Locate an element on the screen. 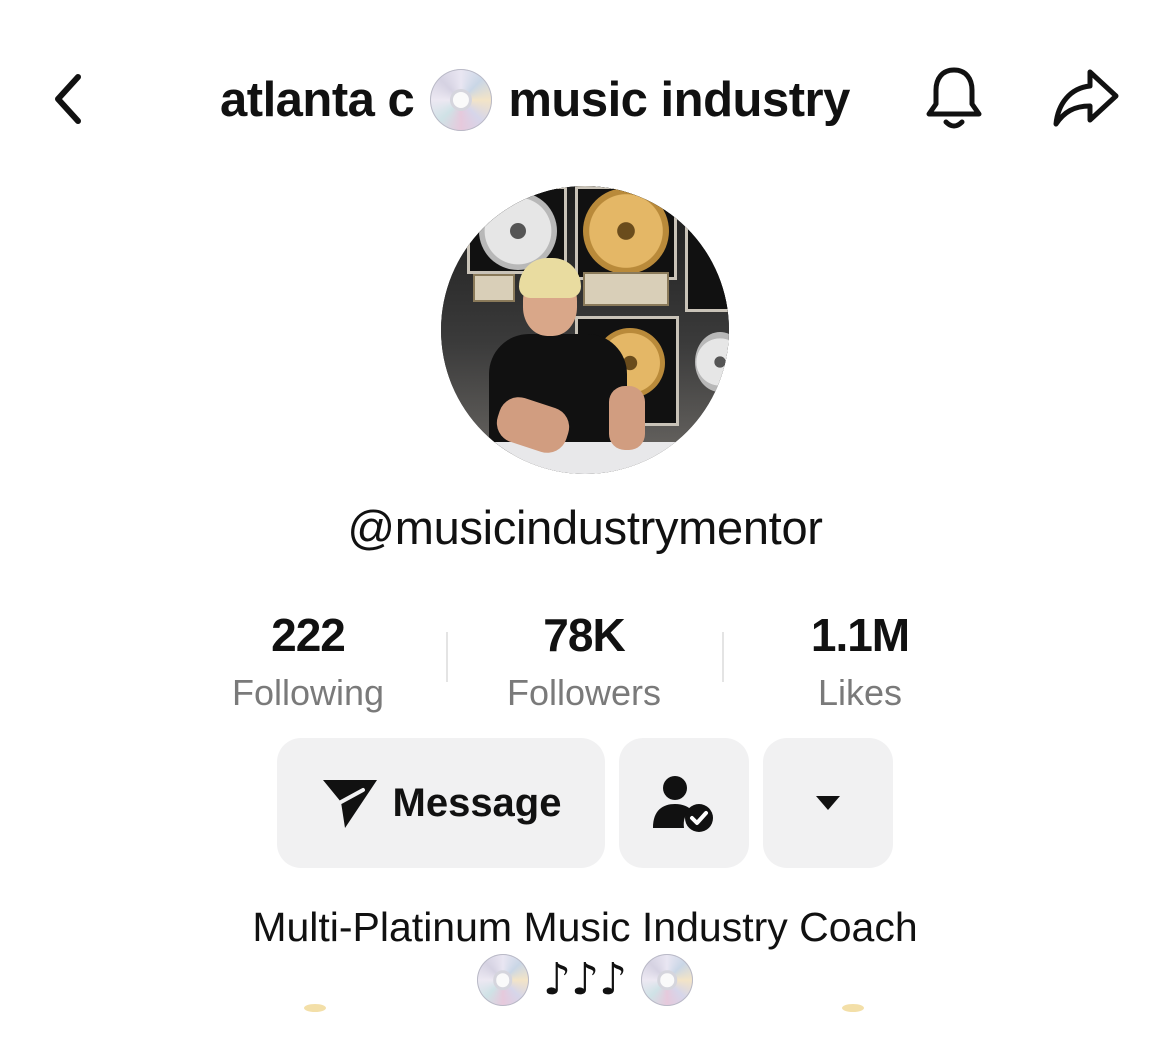 The image size is (1170, 1037). bio-text: Multi-Platinum Music Industry Coach is located at coordinates (585, 927).